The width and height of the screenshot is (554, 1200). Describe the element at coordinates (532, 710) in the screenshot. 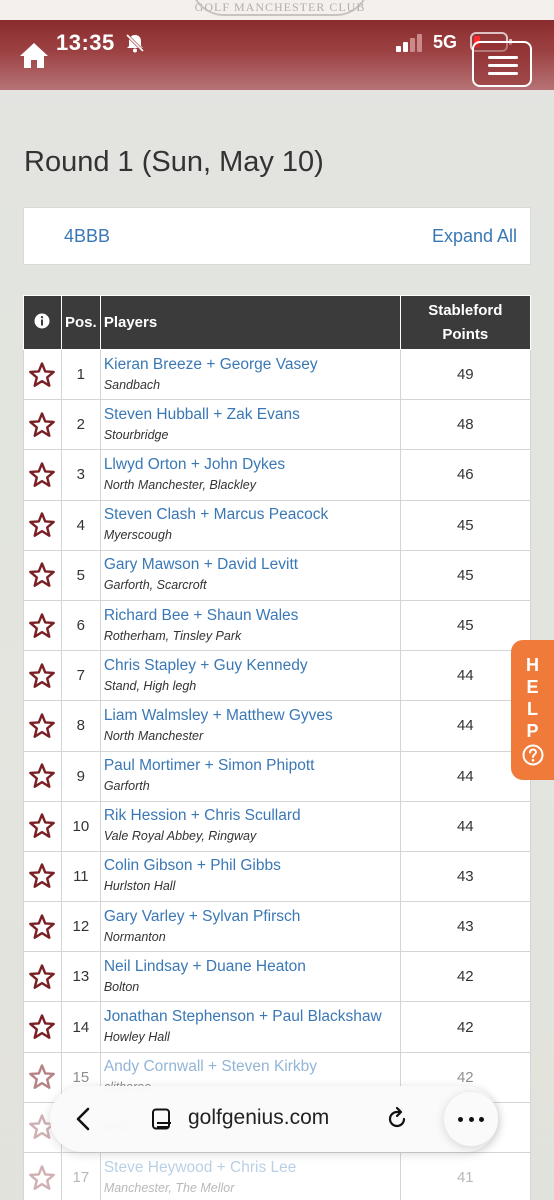

I see `help-tab: H E L P` at that location.